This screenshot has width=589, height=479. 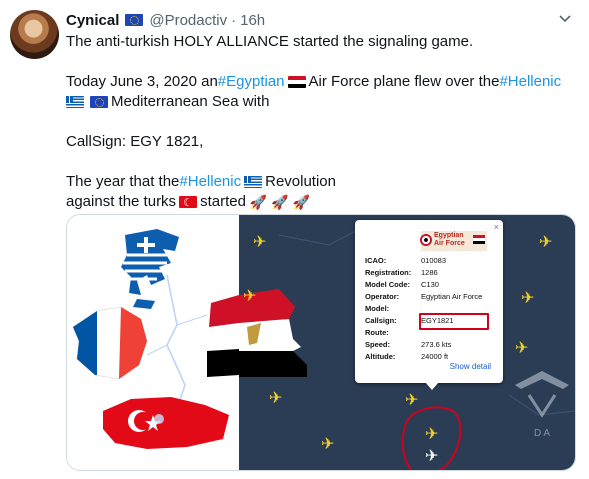 What do you see at coordinates (411, 401) in the screenshot?
I see `selected-aircraft-icon: ✈` at bounding box center [411, 401].